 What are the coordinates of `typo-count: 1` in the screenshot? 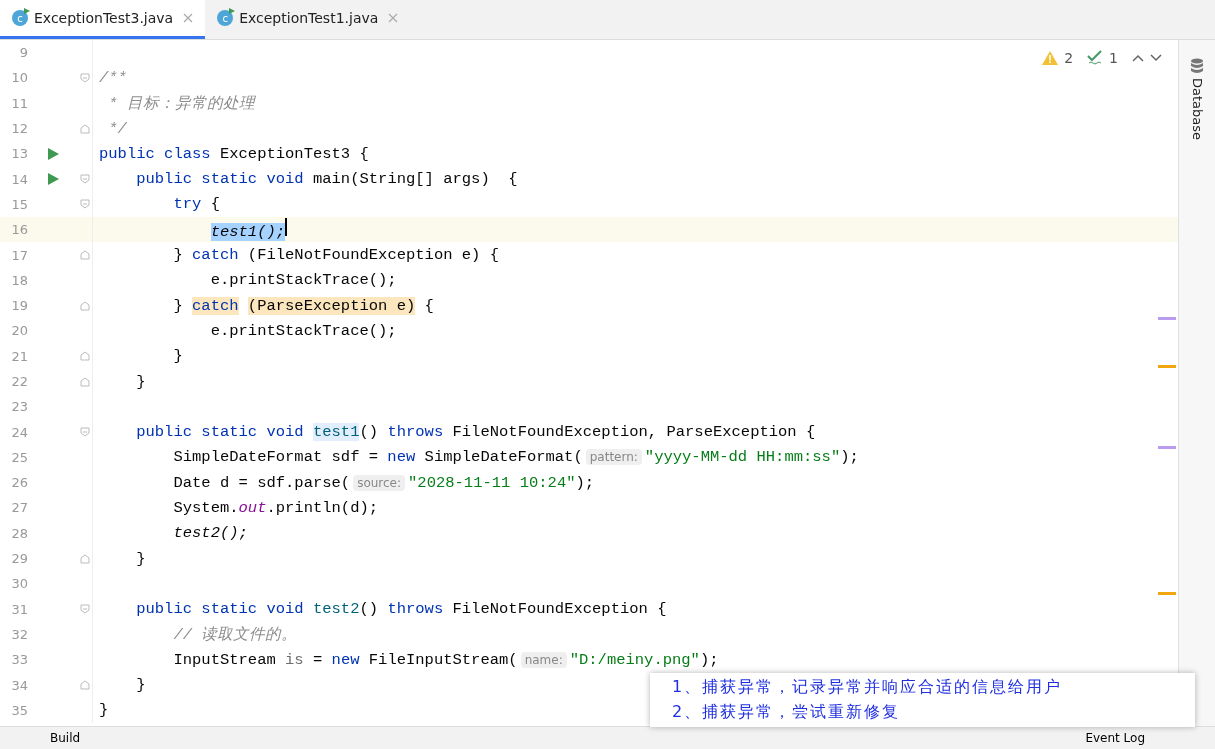 It's located at (1113, 58).